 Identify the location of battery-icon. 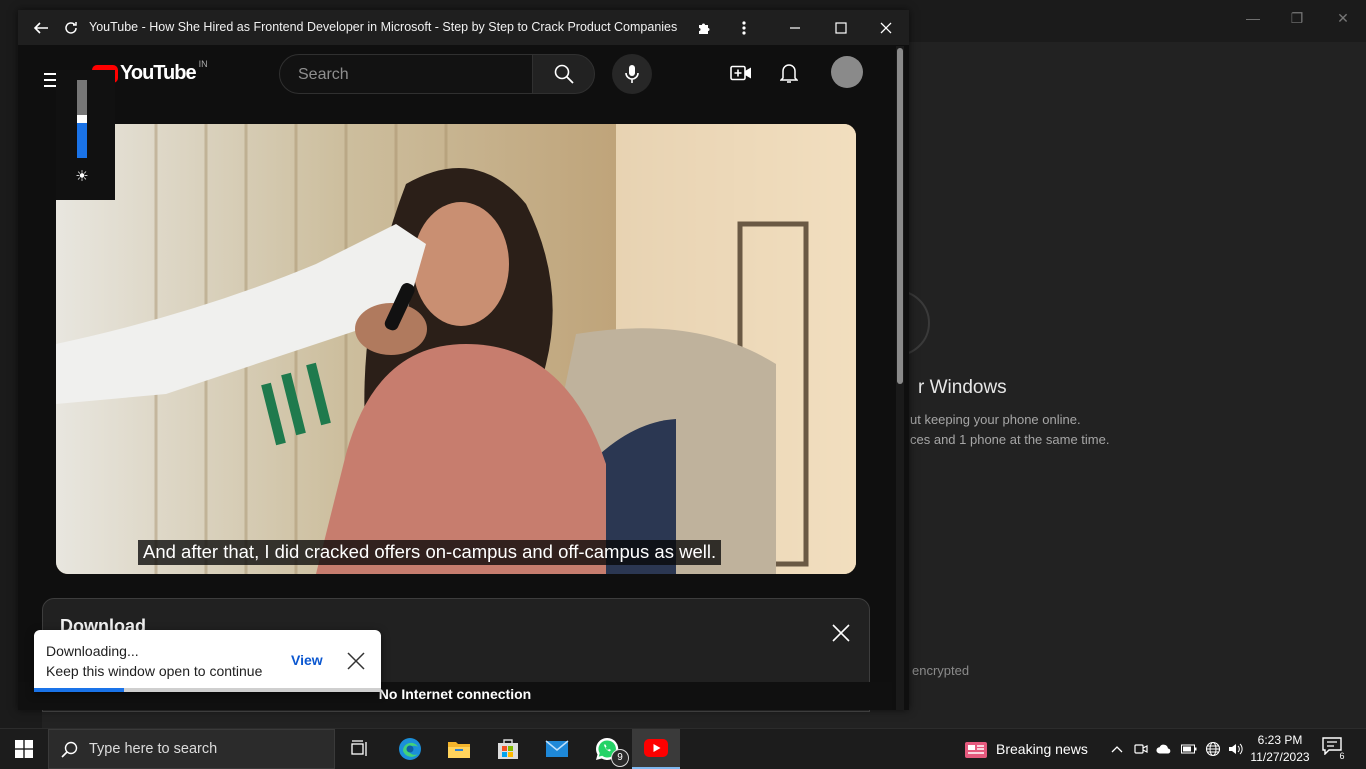
(1189, 749).